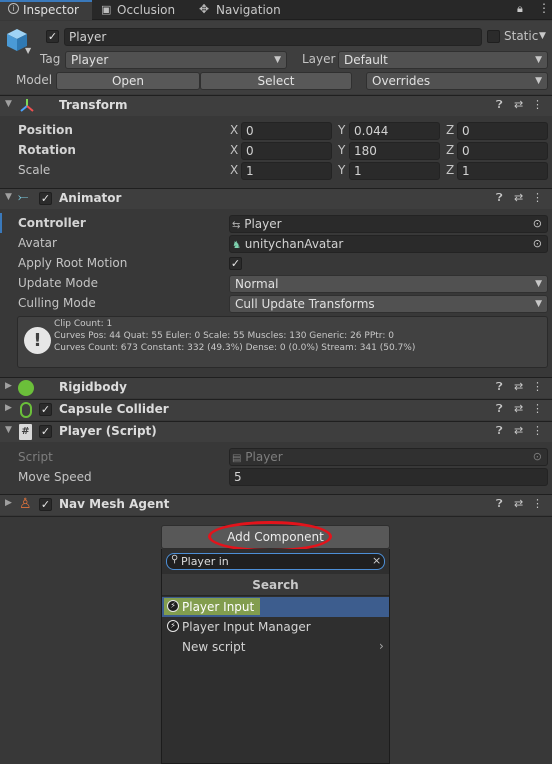 Image resolution: width=552 pixels, height=764 pixels. Describe the element at coordinates (276, 198) in the screenshot. I see `animator-header: ▼ ⤚ ✓ Animator ❓︎ ⇄ ⋮` at that location.